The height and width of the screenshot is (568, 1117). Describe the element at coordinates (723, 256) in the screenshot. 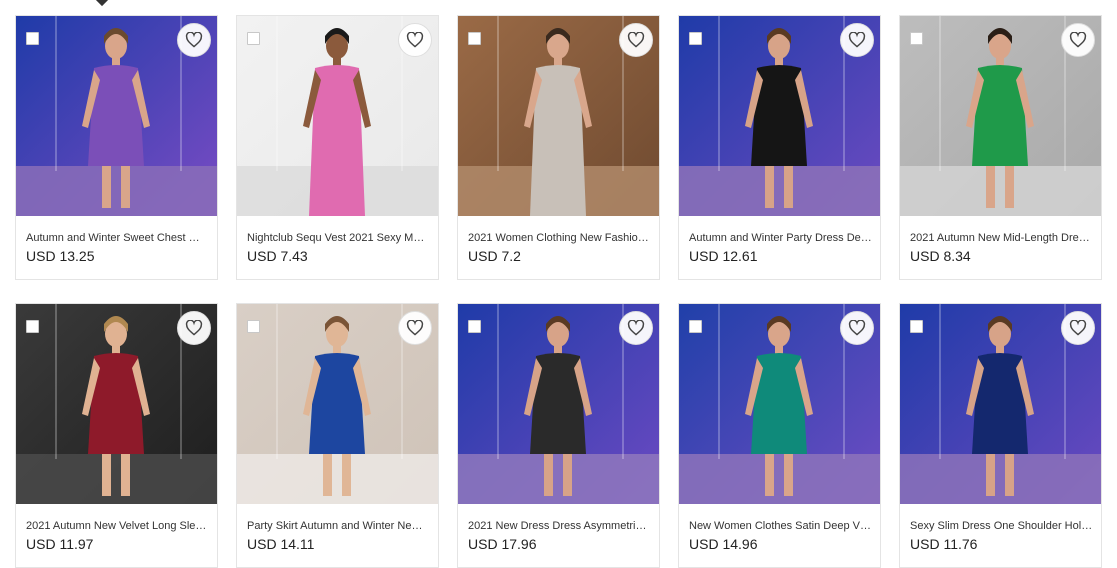

I see `product-price: USD 12.61` at that location.